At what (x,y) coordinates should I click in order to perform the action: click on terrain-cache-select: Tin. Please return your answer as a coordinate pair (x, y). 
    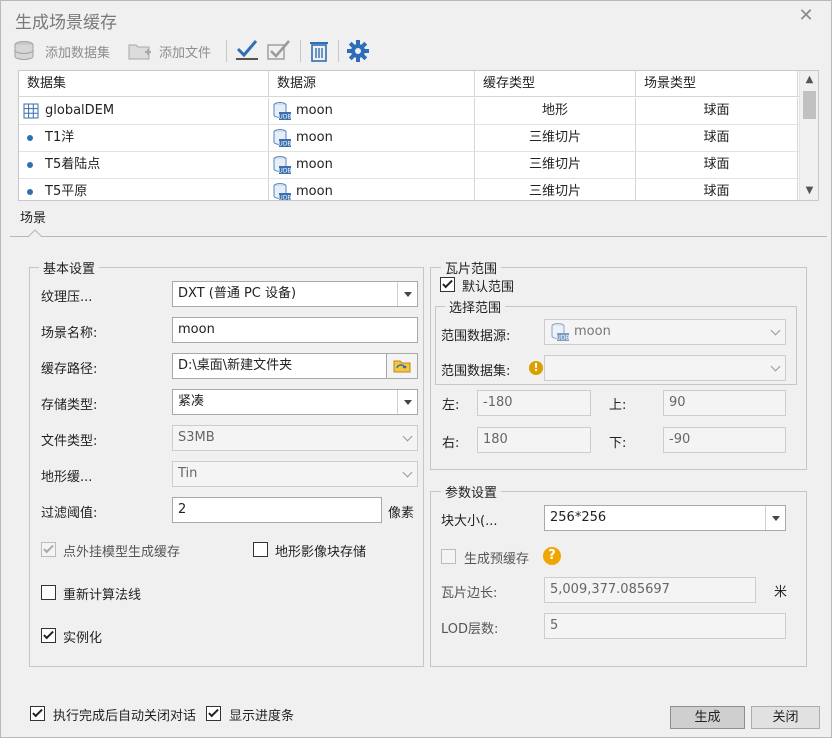
    Looking at the image, I should click on (295, 474).